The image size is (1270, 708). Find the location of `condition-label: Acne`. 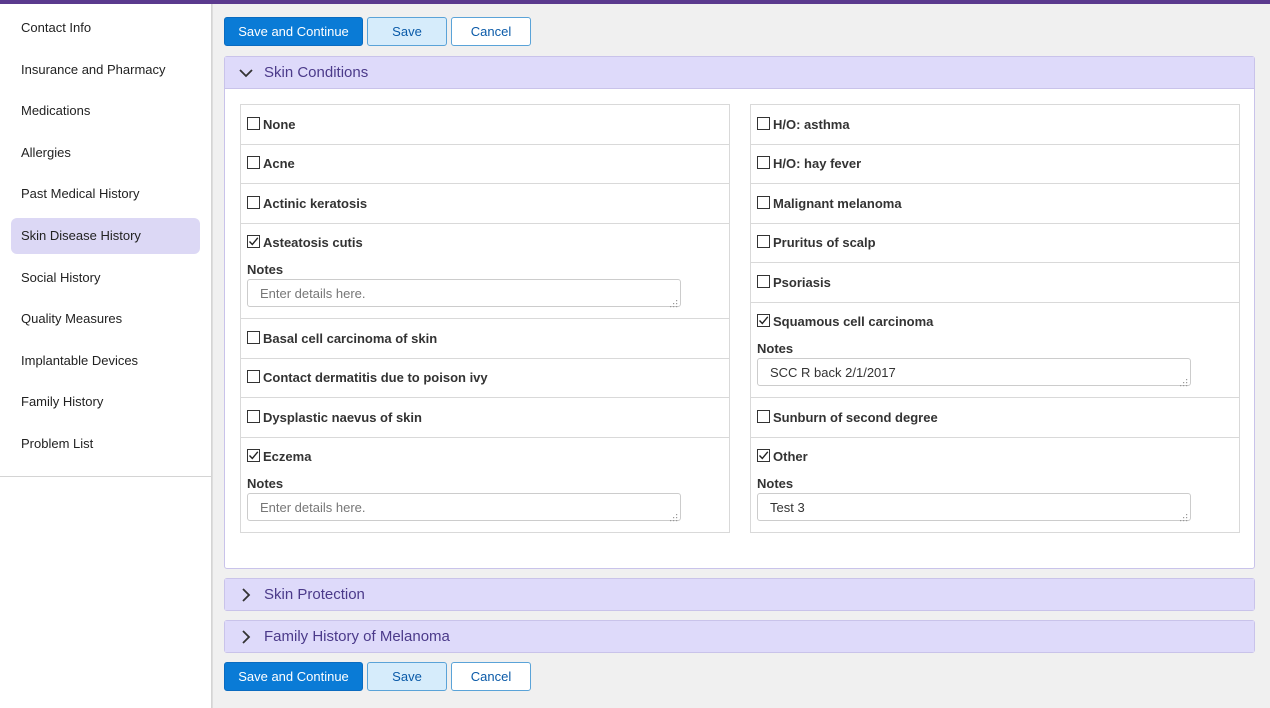

condition-label: Acne is located at coordinates (279, 163).